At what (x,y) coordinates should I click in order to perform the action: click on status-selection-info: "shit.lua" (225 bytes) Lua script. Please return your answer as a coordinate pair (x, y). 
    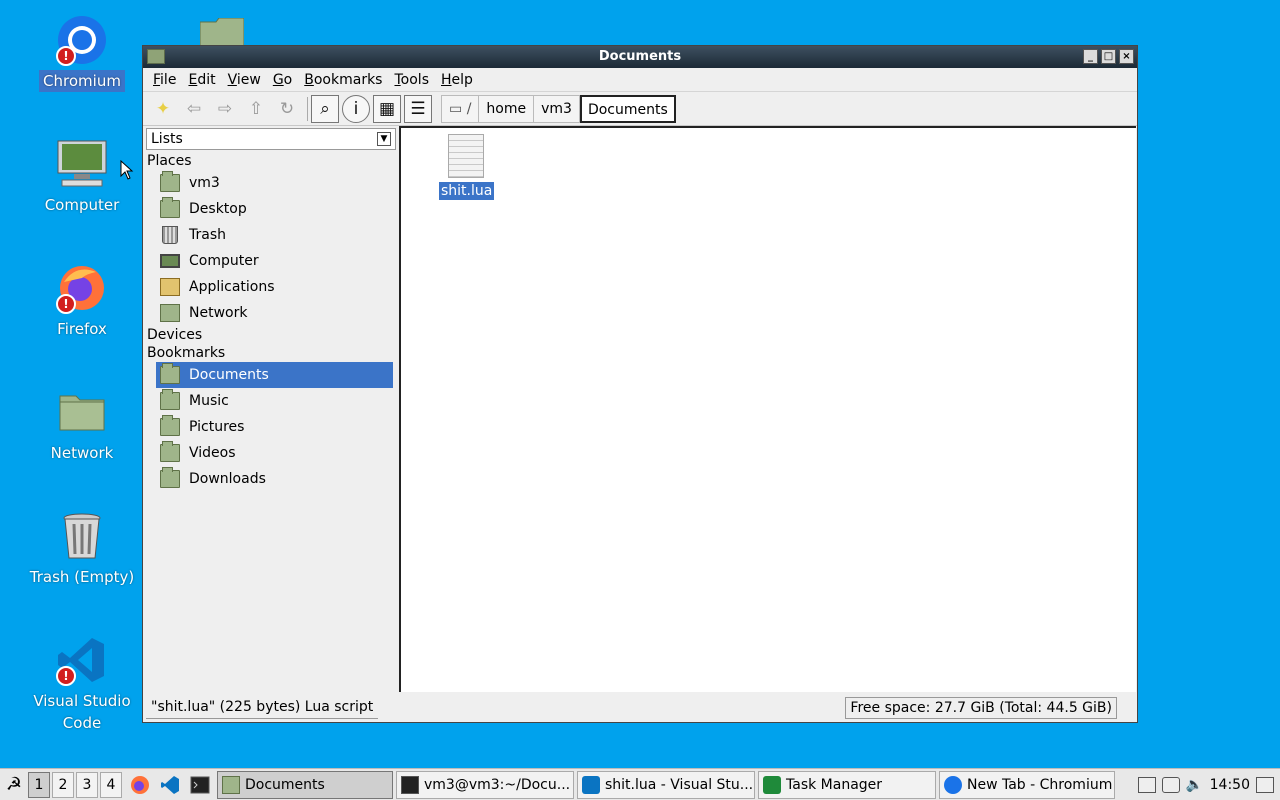
    Looking at the image, I should click on (262, 708).